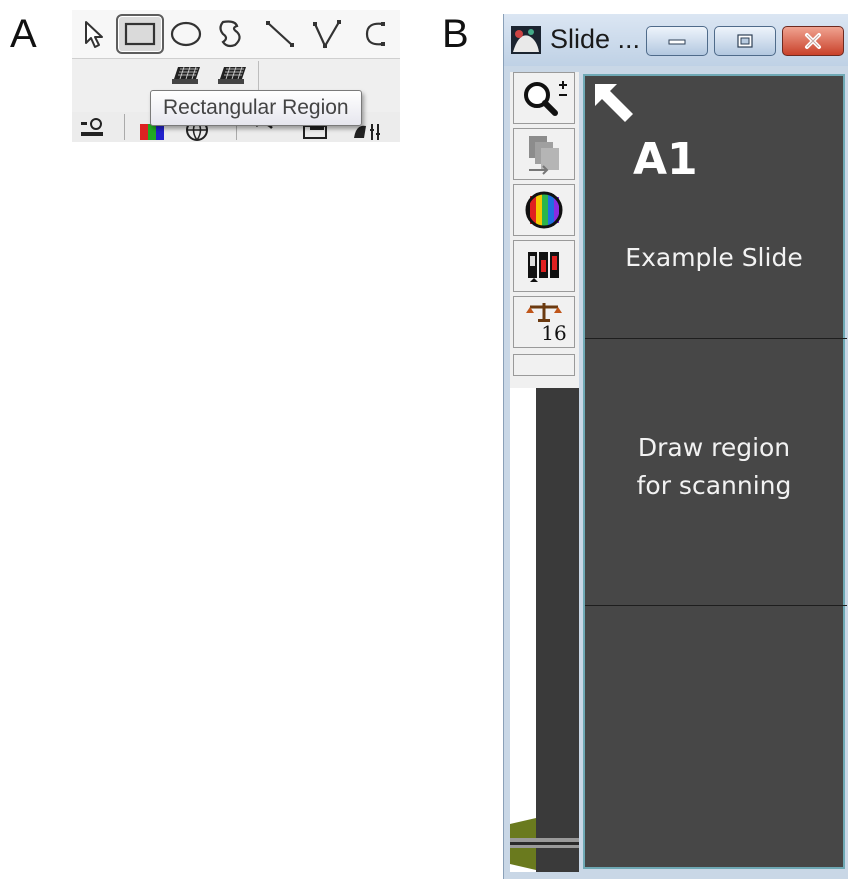 This screenshot has height=879, width=849. Describe the element at coordinates (557, 630) in the screenshot. I see `slide-overview-strip` at that location.